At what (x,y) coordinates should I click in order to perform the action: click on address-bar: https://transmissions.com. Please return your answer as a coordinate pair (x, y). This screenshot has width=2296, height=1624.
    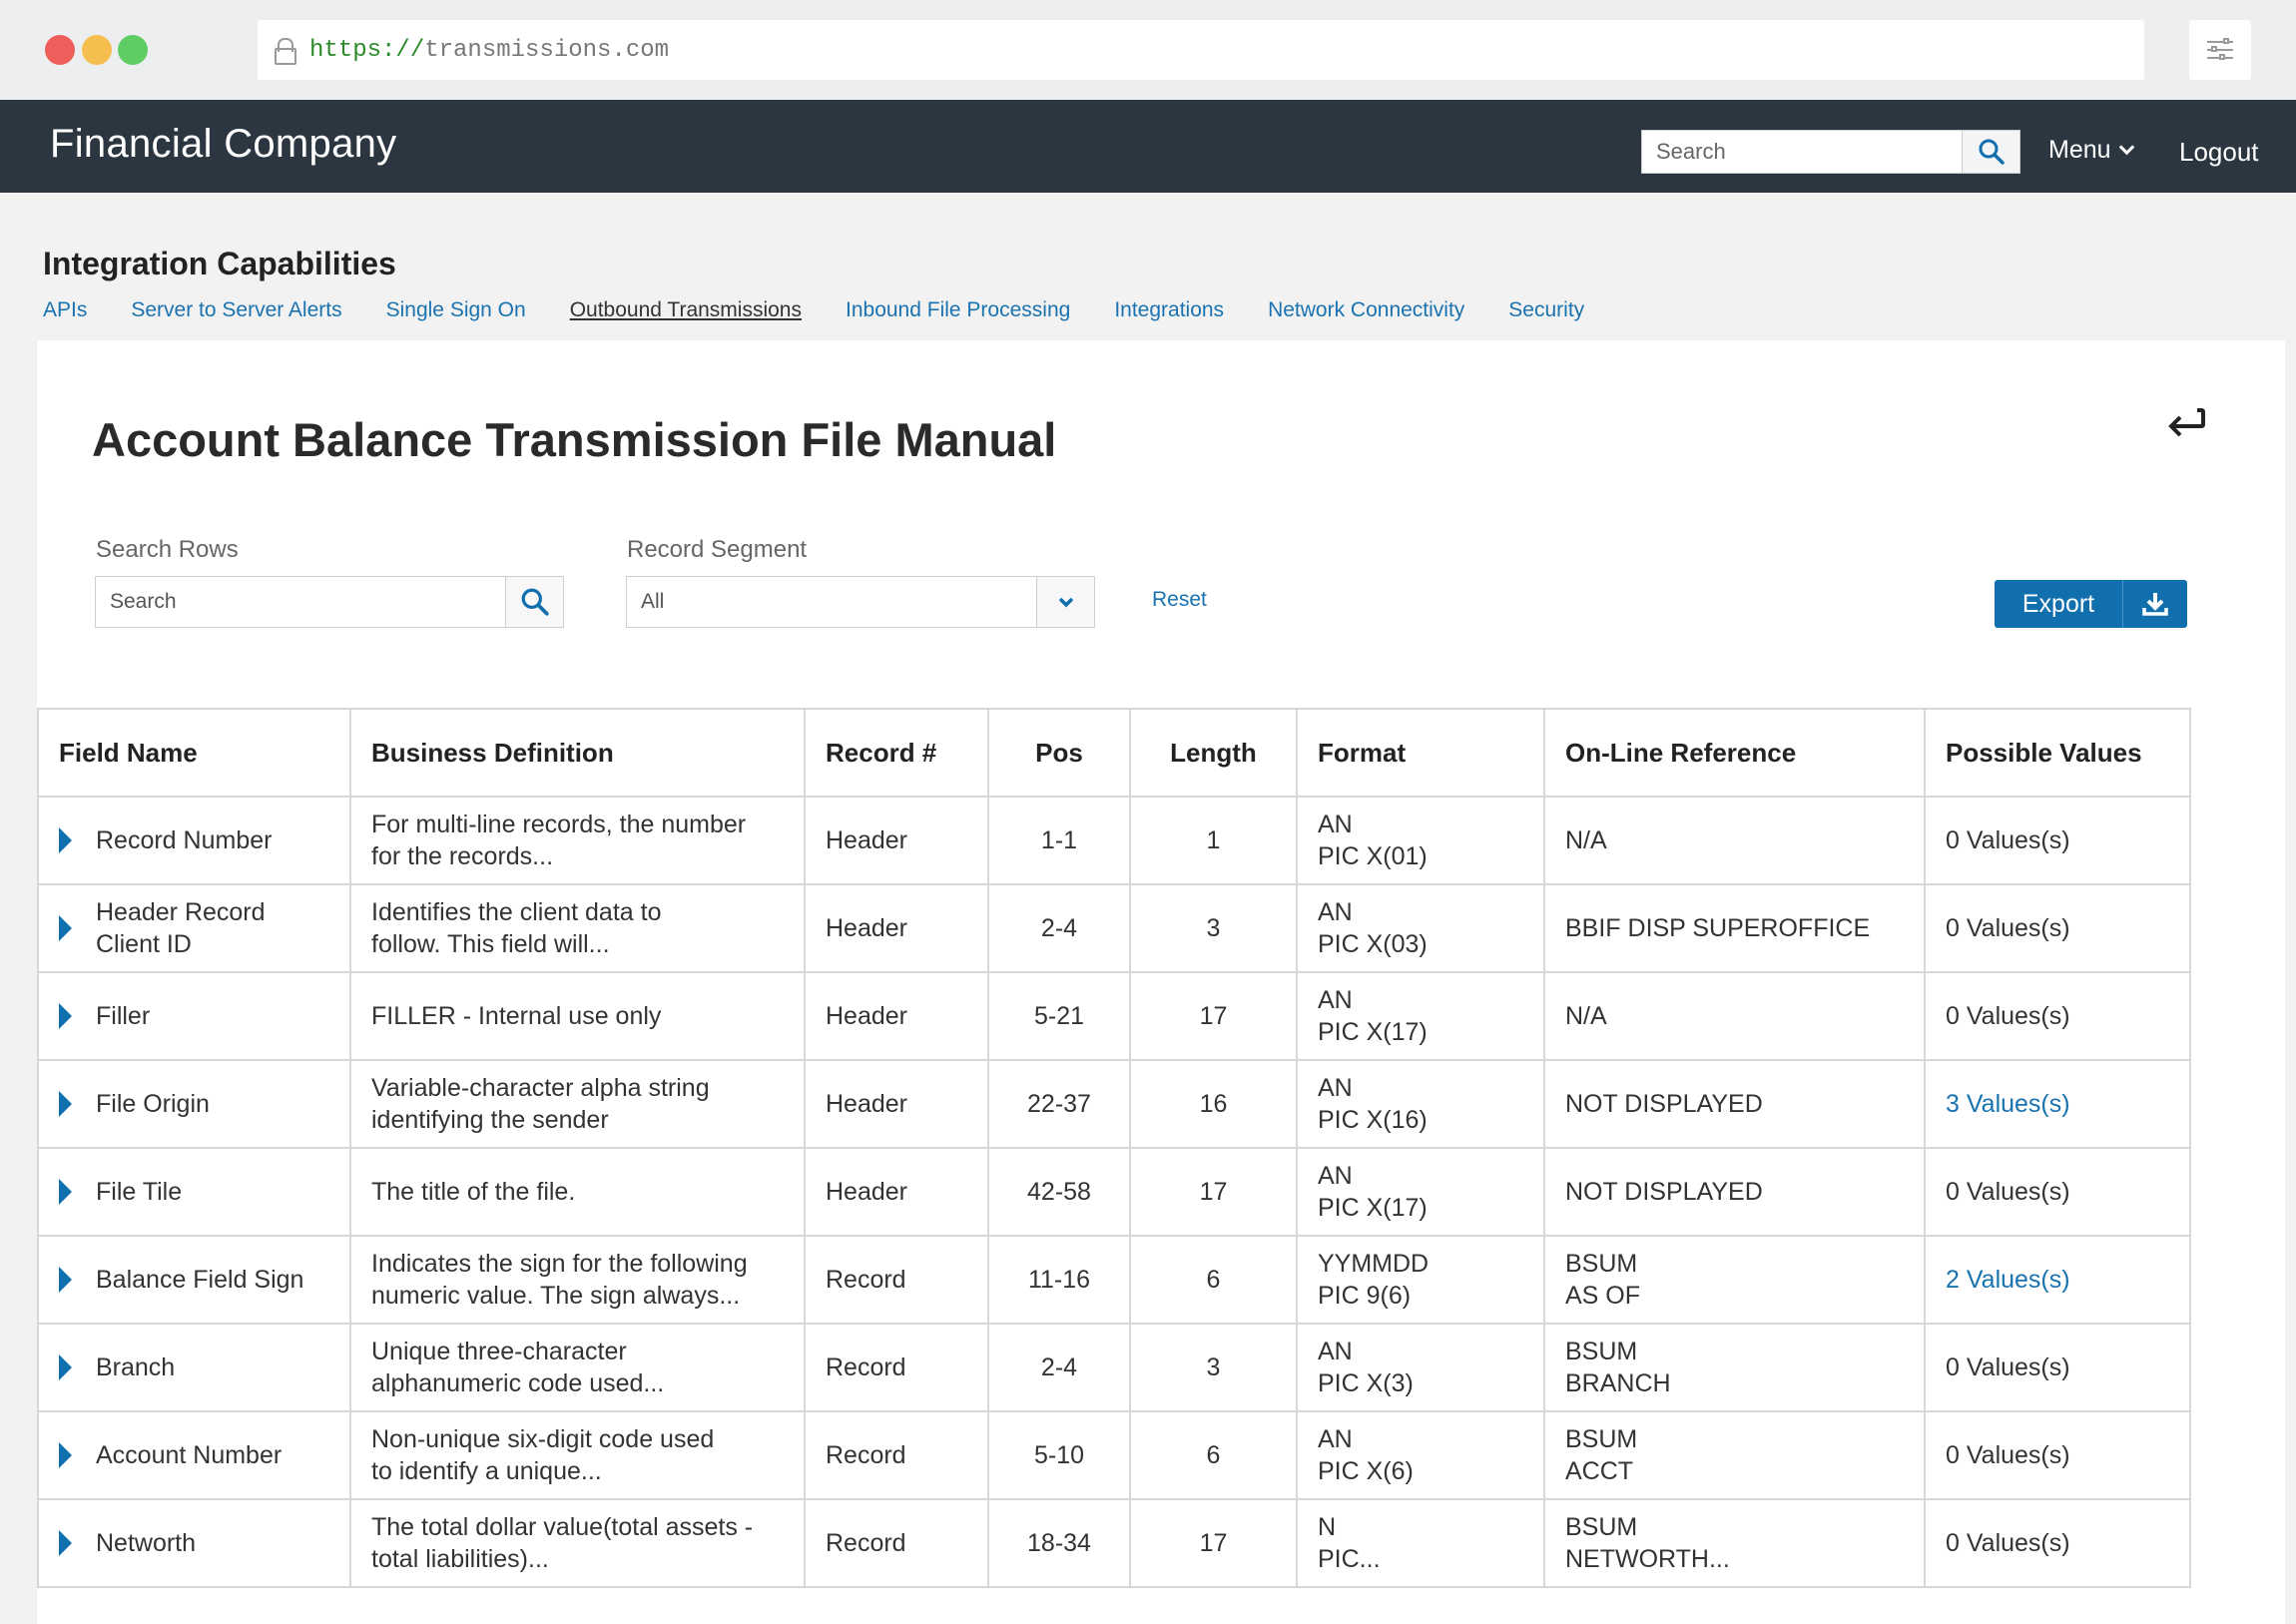
    Looking at the image, I should click on (1201, 50).